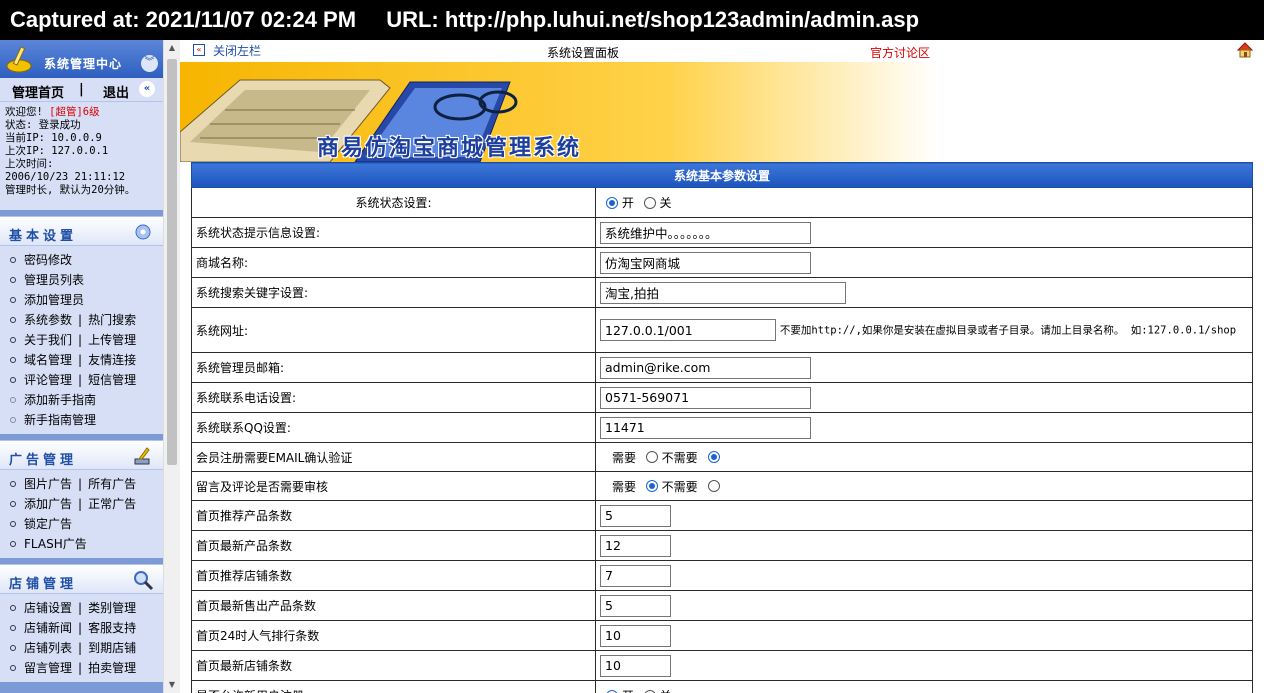  Describe the element at coordinates (393, 486) in the screenshot. I see `row-label: 留言及评论是否需要审核` at that location.